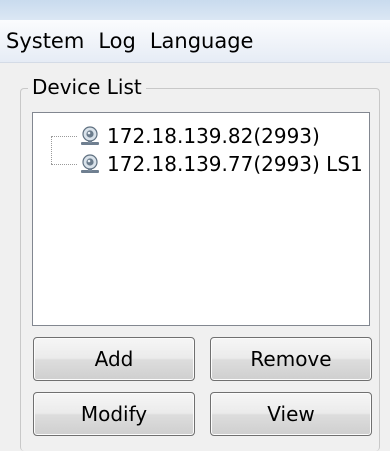  Describe the element at coordinates (87, 87) in the screenshot. I see `device-list-title: Device List` at that location.